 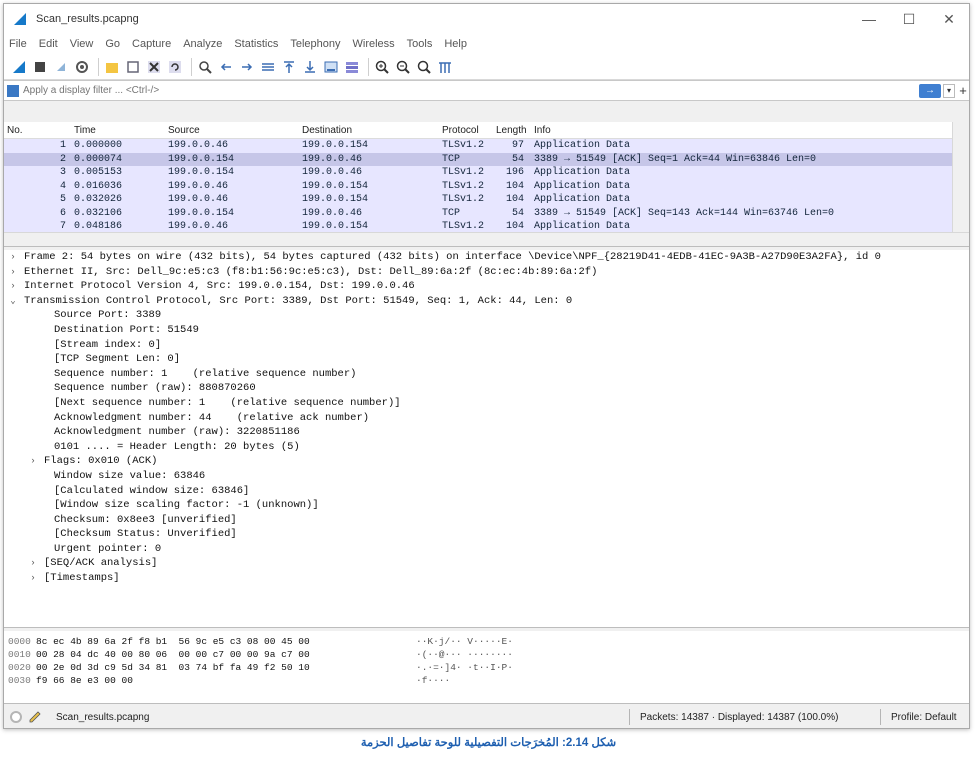 What do you see at coordinates (246, 66) in the screenshot?
I see `go-forward-icon` at bounding box center [246, 66].